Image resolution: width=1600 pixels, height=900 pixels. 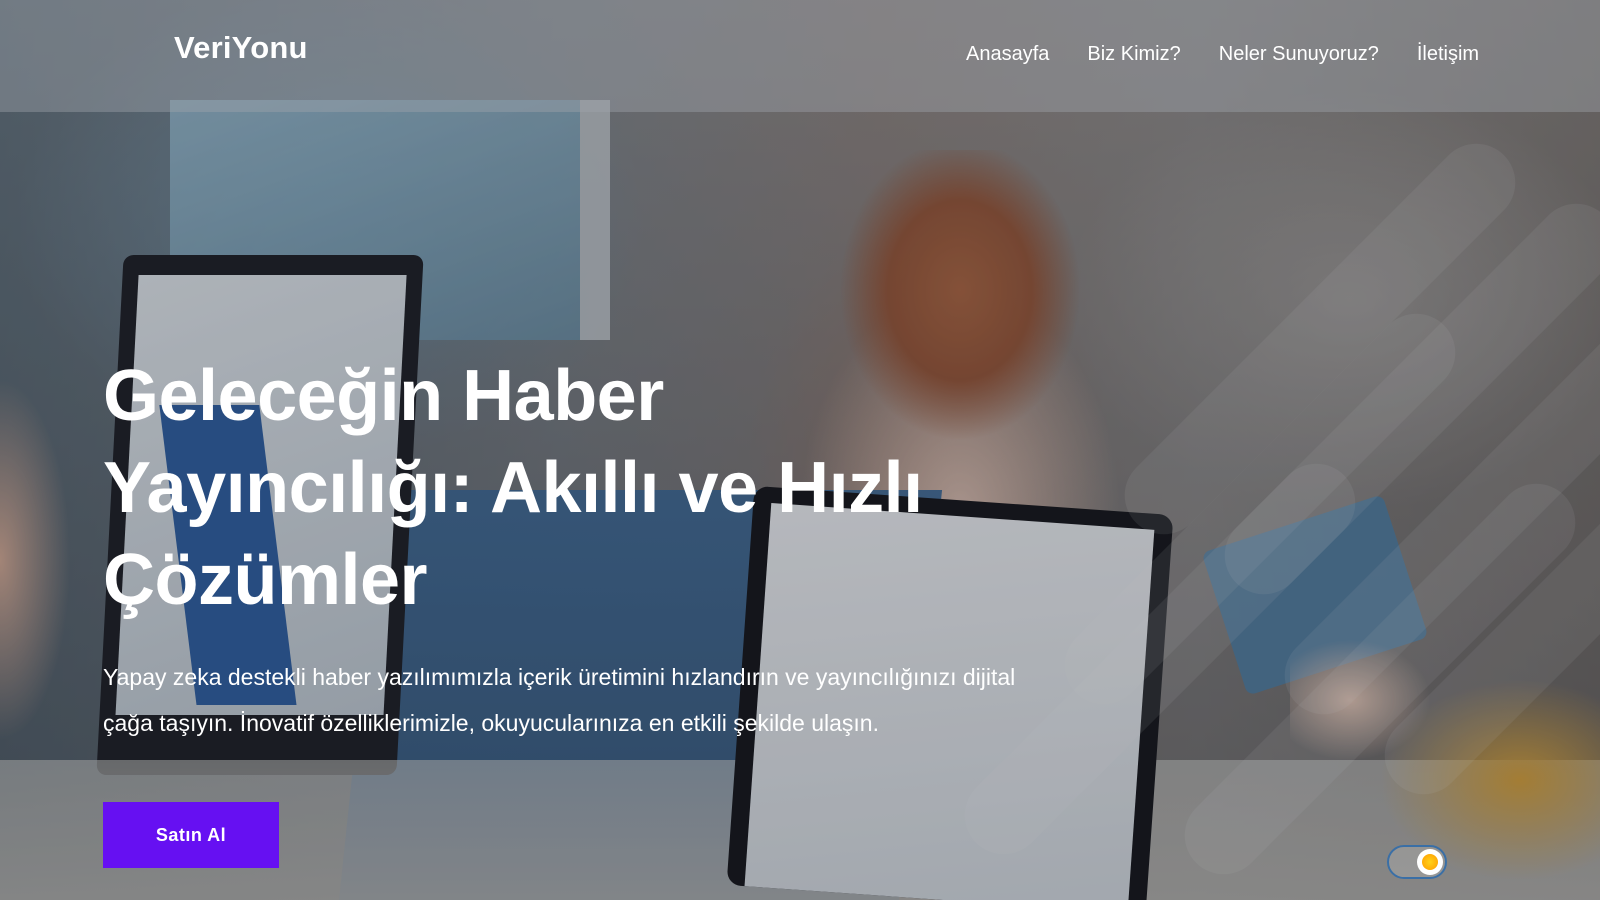 What do you see at coordinates (1430, 862) in the screenshot?
I see `sun-icon` at bounding box center [1430, 862].